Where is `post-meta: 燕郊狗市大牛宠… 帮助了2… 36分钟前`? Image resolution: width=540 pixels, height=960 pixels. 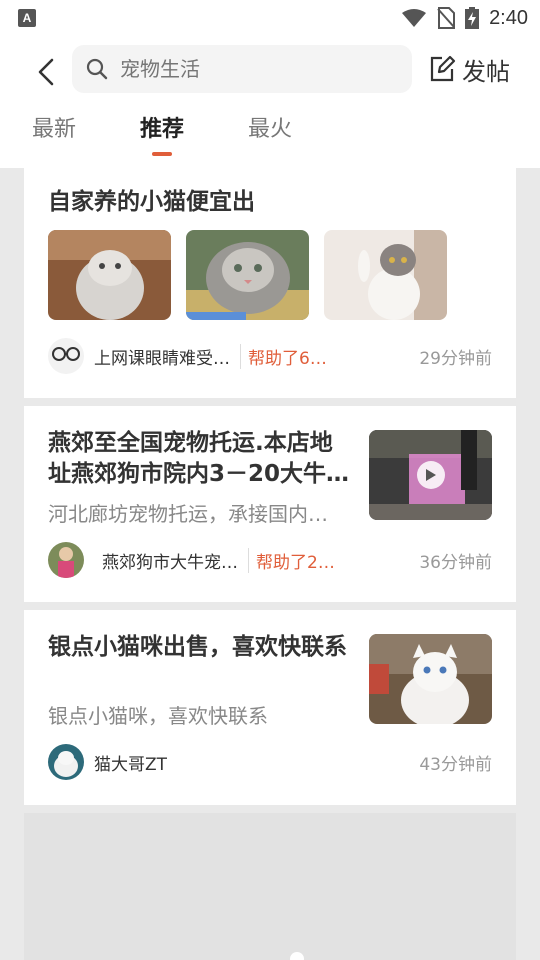
post-meta: 燕郊狗市大牛宠… 帮助了2… 36分钟前 is located at coordinates (270, 560).